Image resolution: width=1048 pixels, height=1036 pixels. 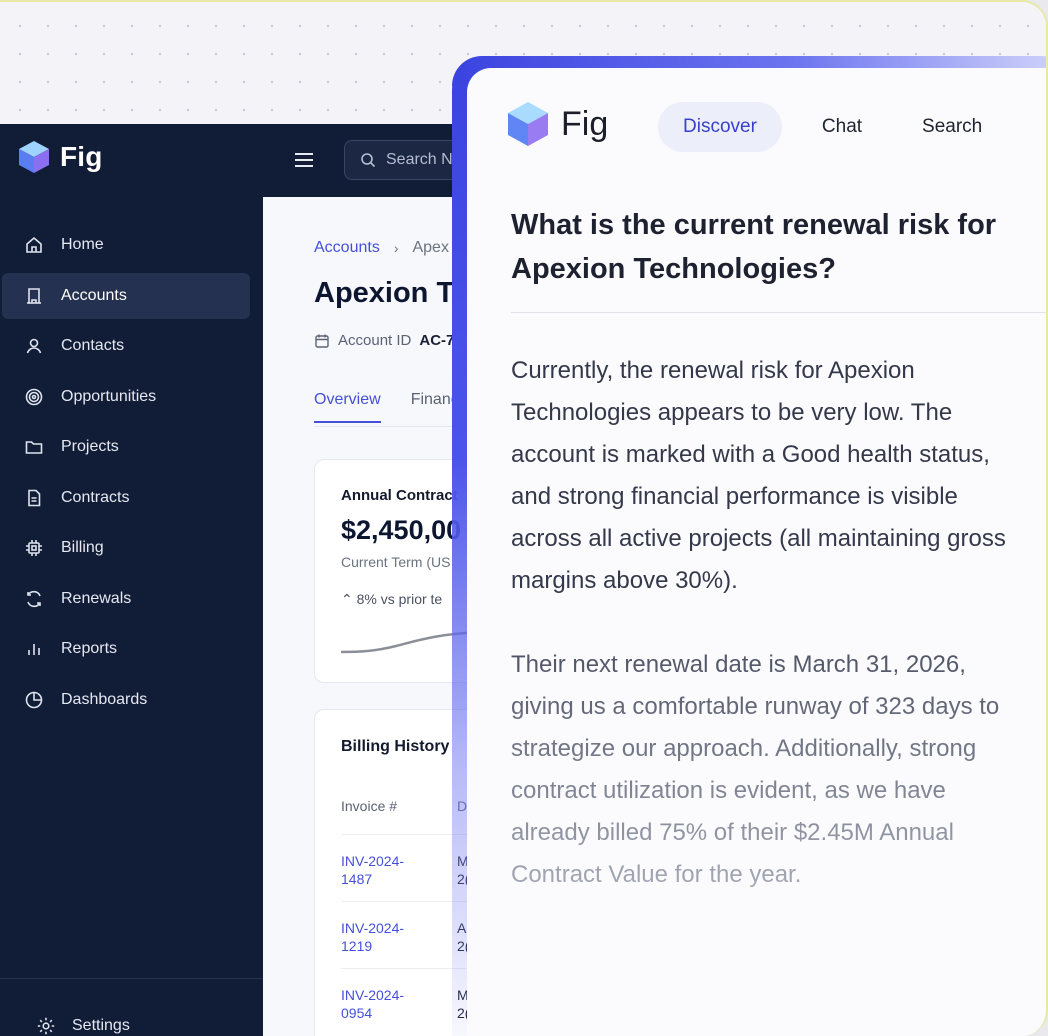 I want to click on hamburger-menu-icon, so click(x=304, y=160).